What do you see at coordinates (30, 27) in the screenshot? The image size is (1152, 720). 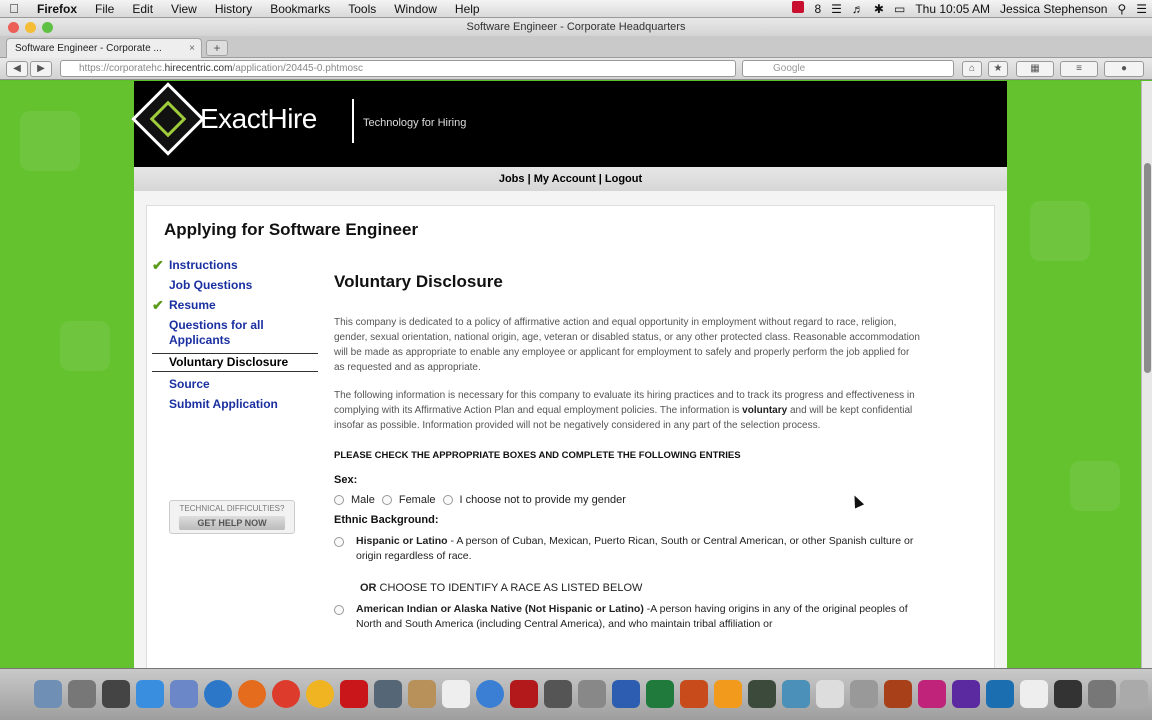 I see `minimize-window-button` at bounding box center [30, 27].